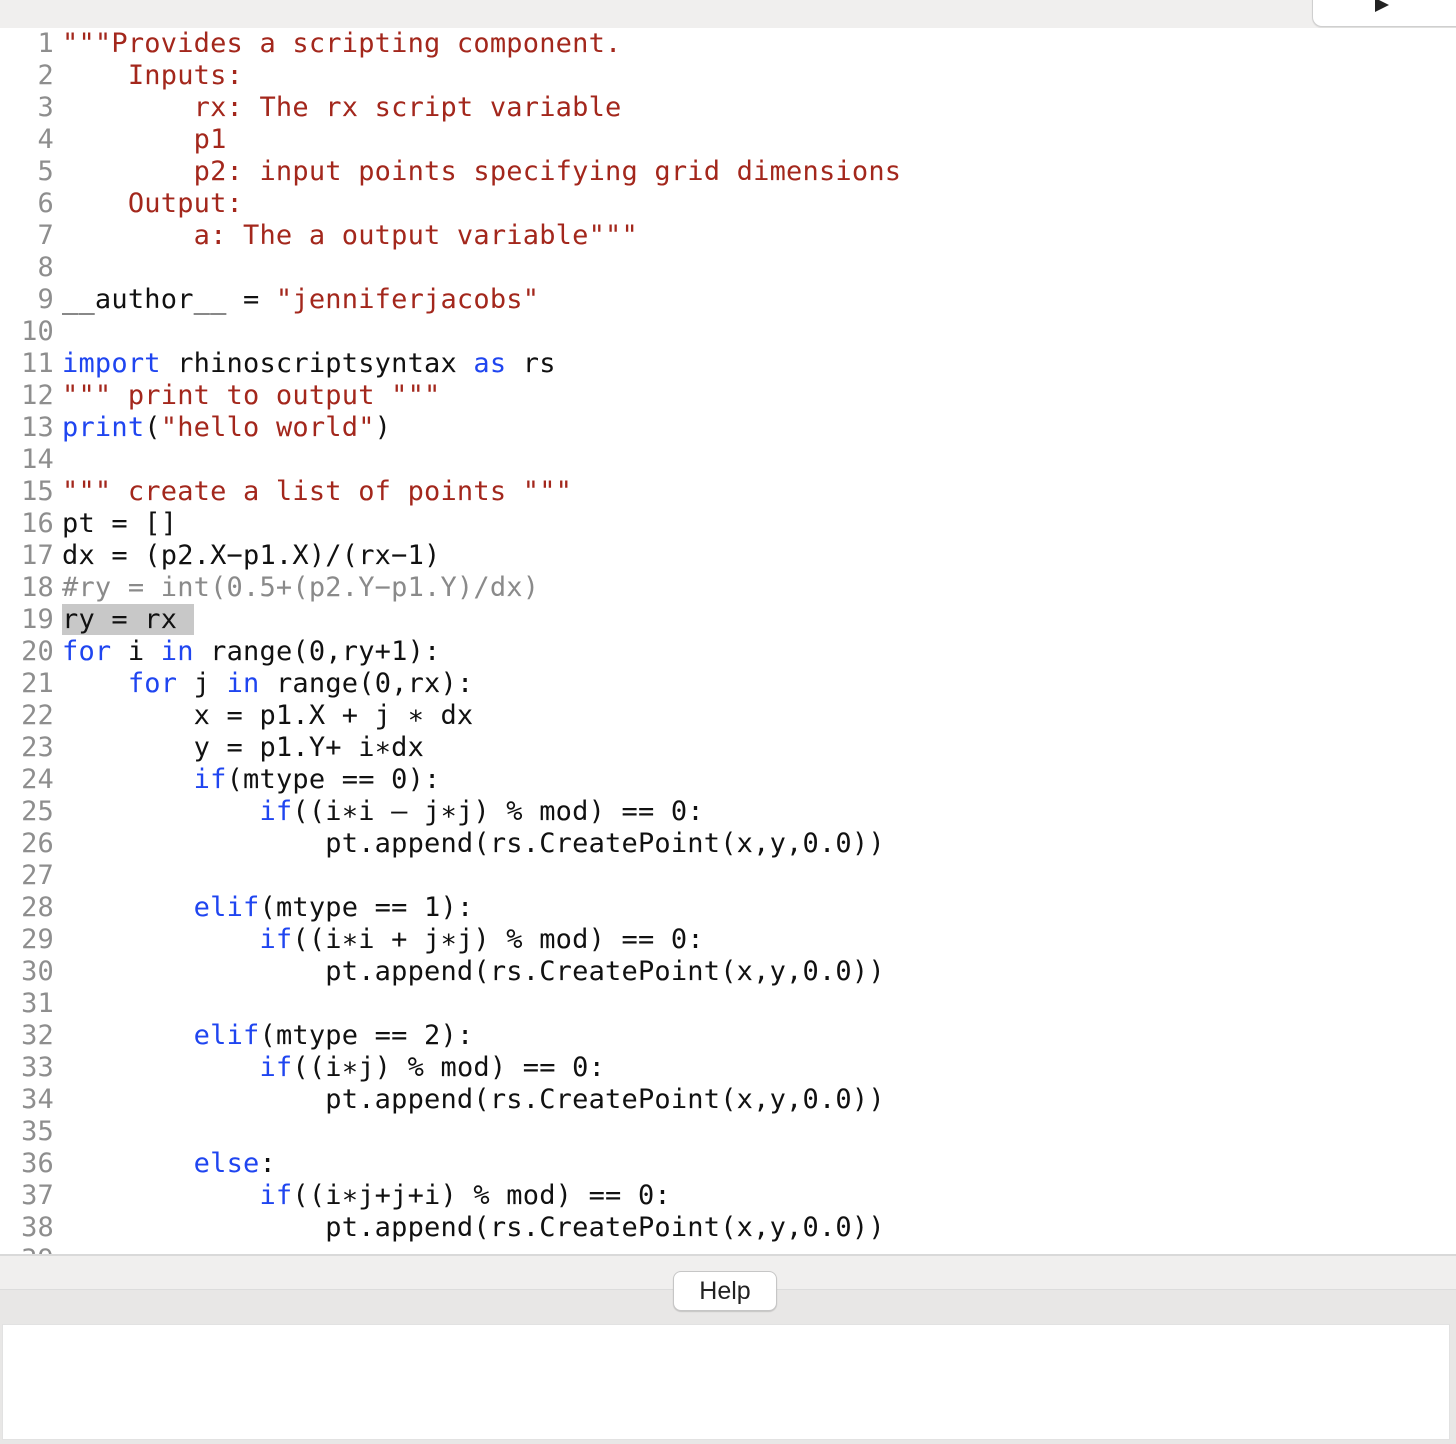  I want to click on code-line: 21 for j in range(0,rx):, so click(236, 684).